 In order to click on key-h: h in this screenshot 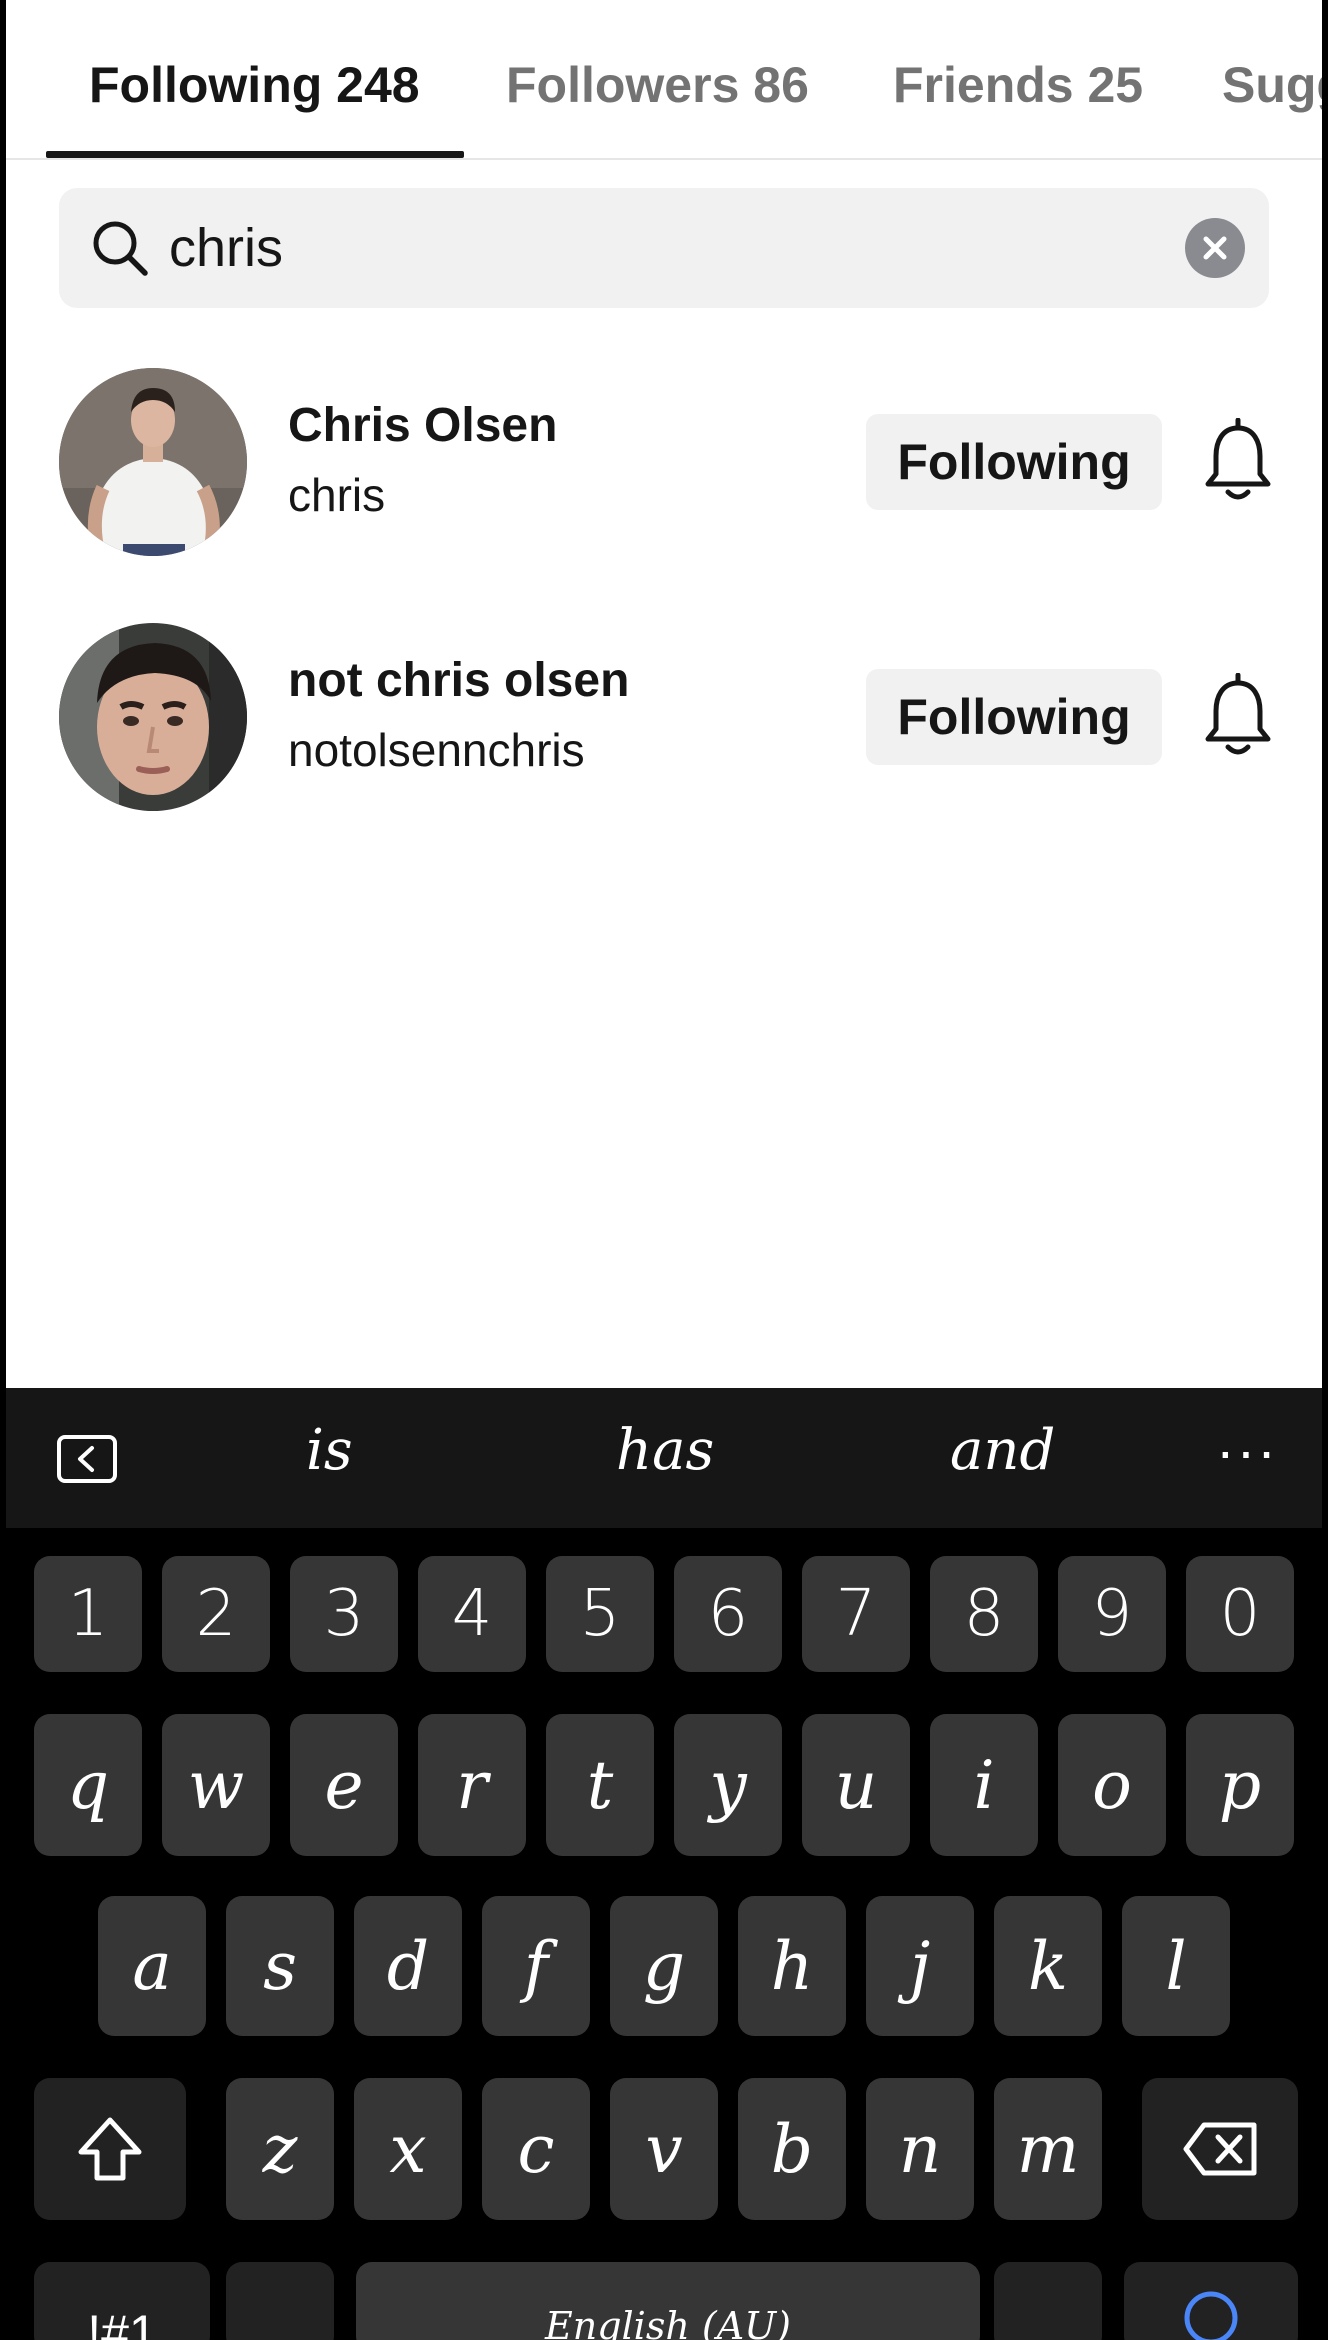, I will do `click(792, 1966)`.